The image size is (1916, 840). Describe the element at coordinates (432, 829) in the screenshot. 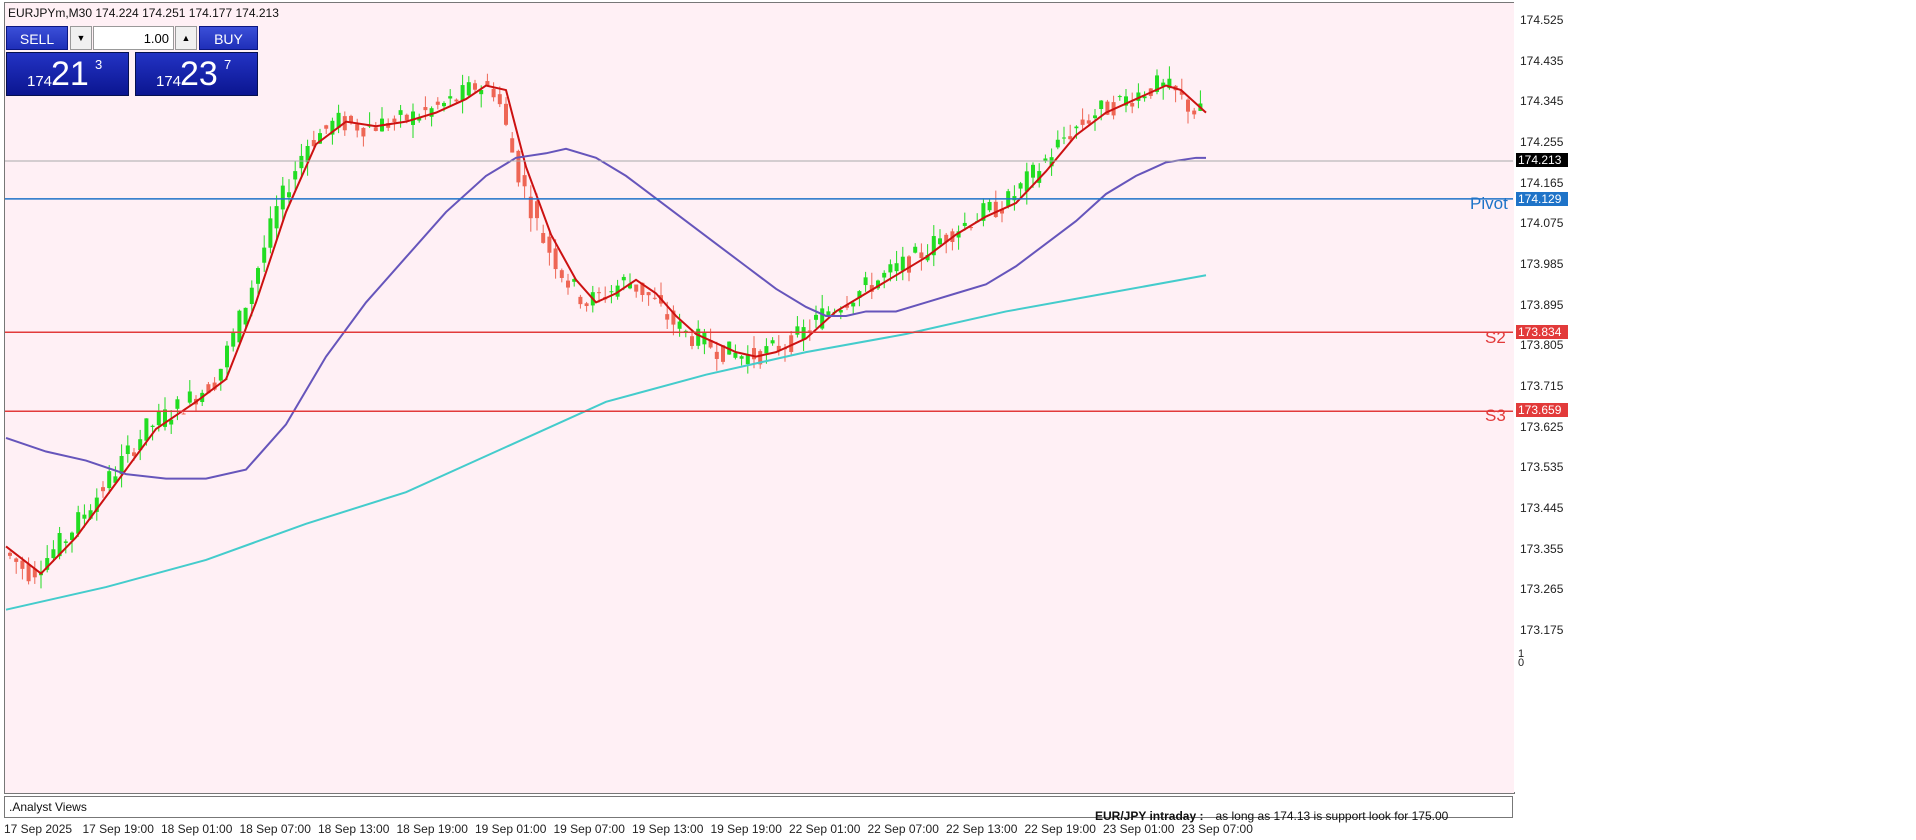

I see `time-tick-label: 18 Sep 19:00` at that location.